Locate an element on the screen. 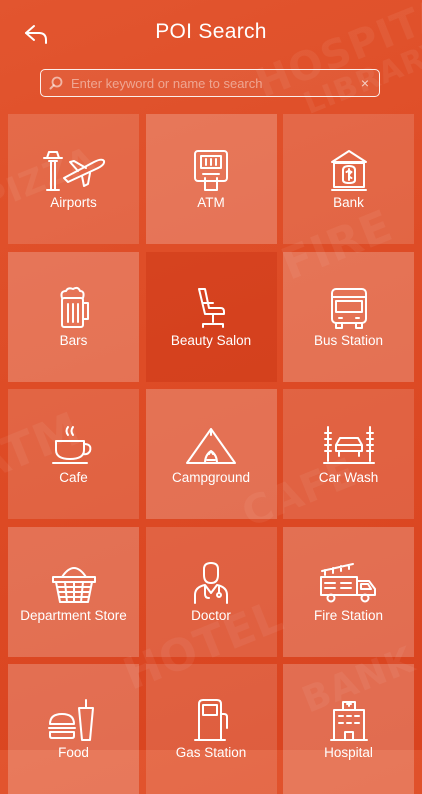  category-label: Fire Station is located at coordinates (348, 615).